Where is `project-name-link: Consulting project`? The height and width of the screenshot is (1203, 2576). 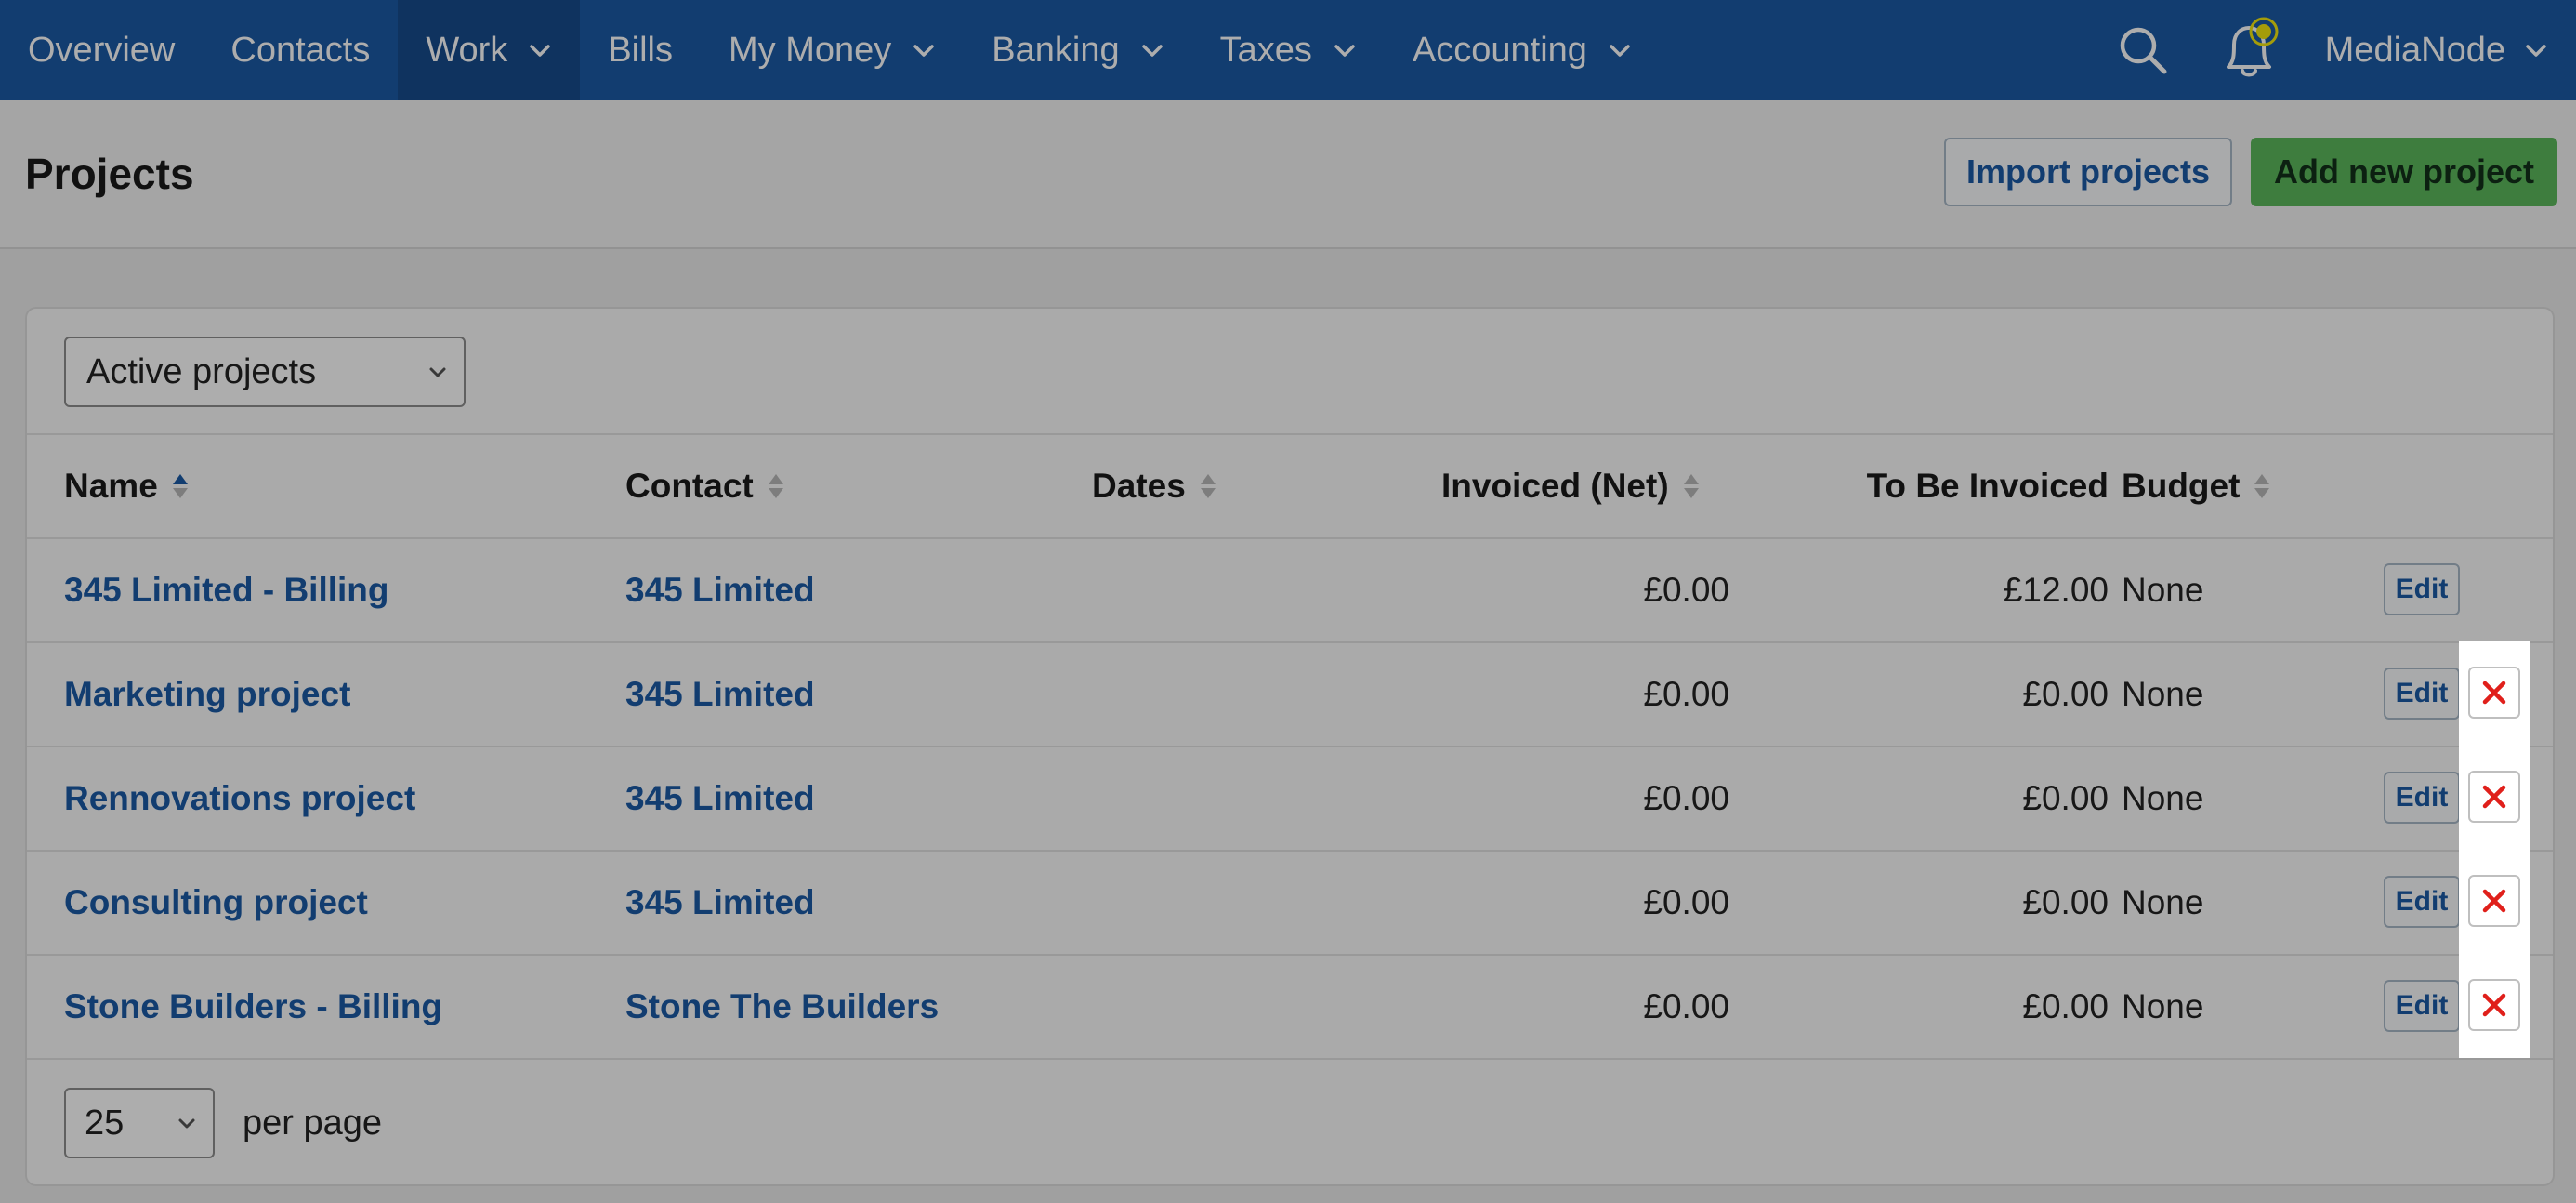
project-name-link: Consulting project is located at coordinates (216, 903).